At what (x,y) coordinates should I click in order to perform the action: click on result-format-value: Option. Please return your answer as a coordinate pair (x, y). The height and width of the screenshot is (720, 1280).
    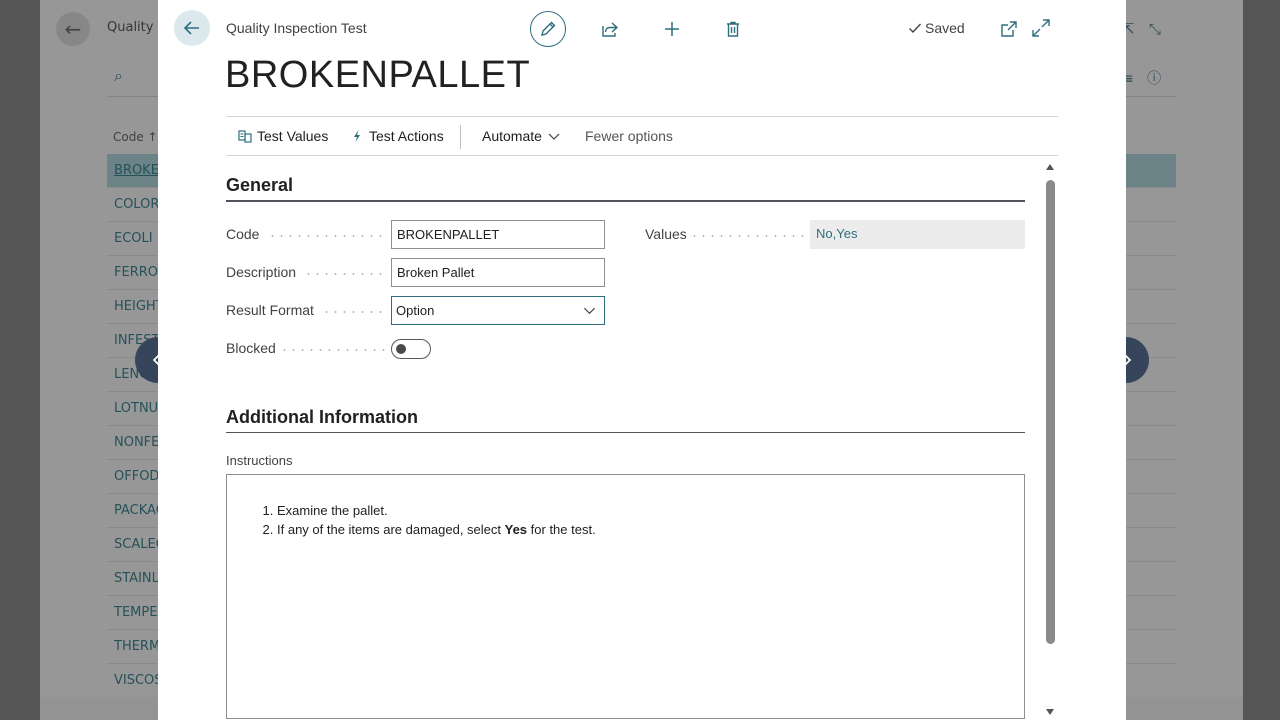
    Looking at the image, I should click on (415, 310).